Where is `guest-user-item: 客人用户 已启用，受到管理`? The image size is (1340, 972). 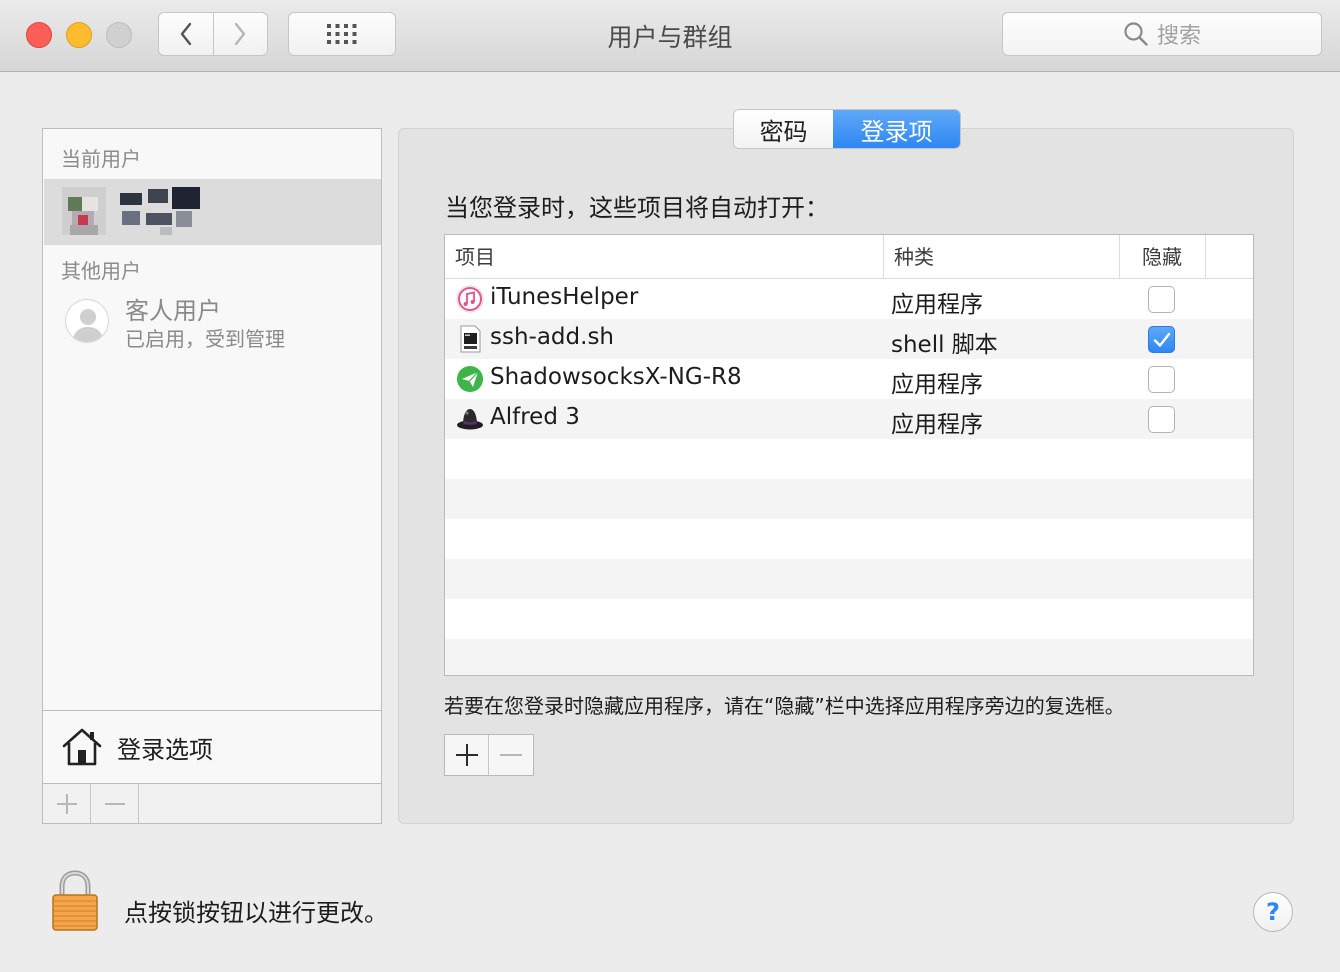 guest-user-item: 客人用户 已启用，受到管理 is located at coordinates (215, 321).